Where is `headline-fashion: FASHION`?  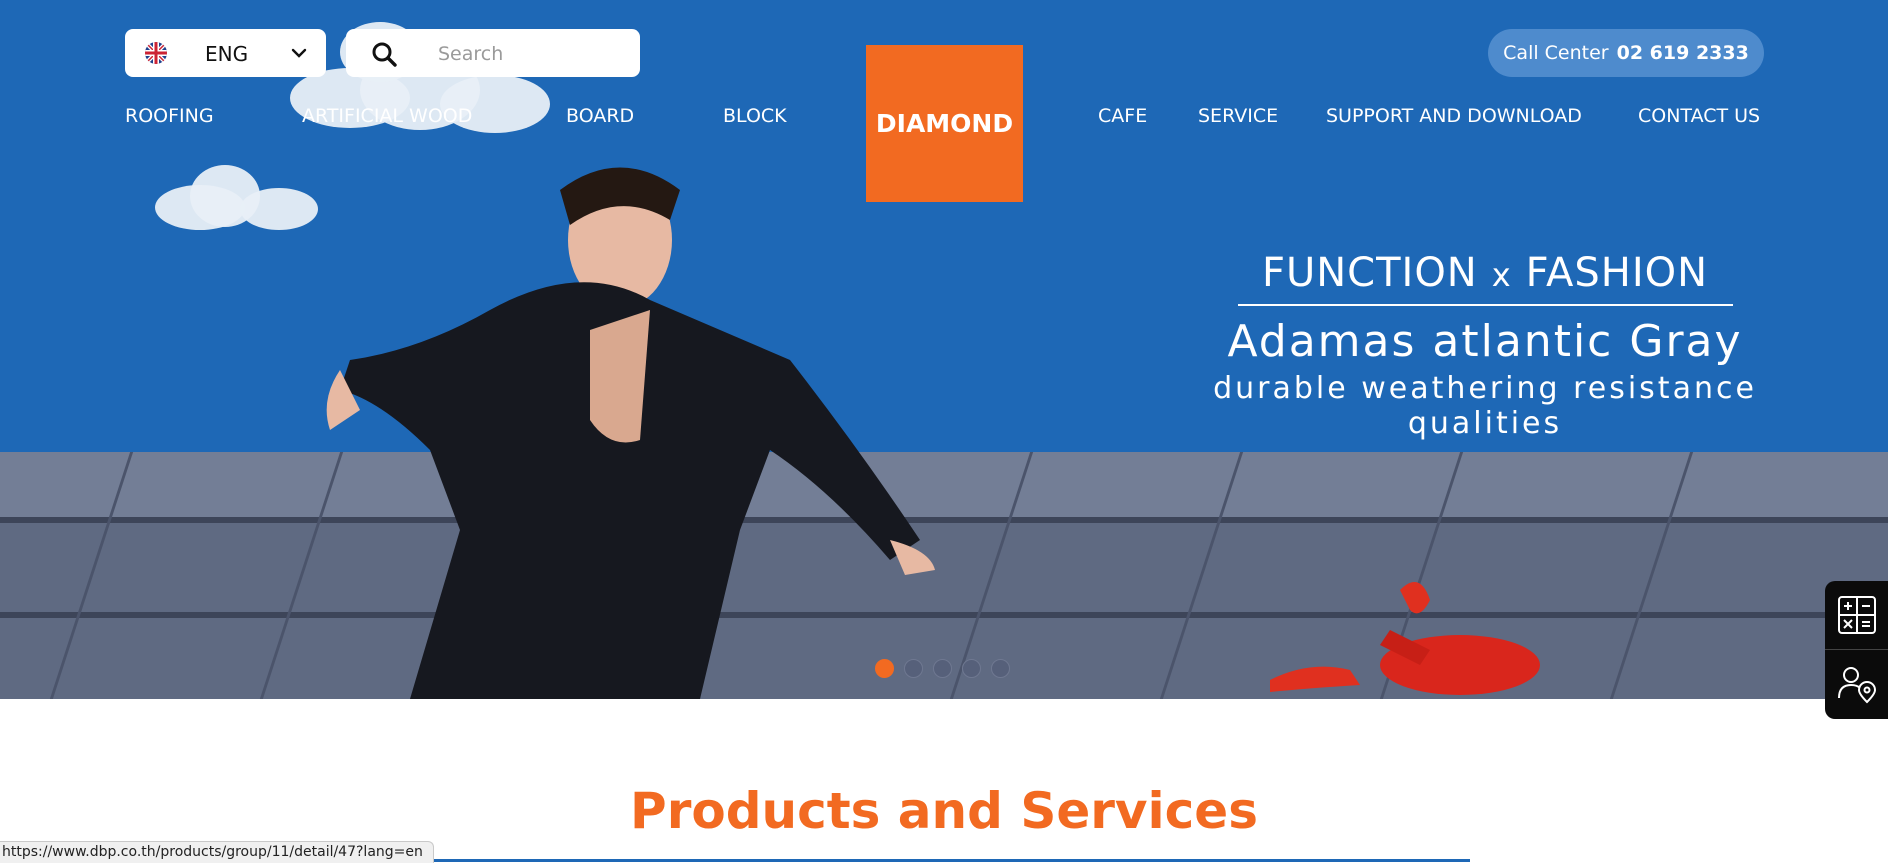 headline-fashion: FASHION is located at coordinates (1617, 273).